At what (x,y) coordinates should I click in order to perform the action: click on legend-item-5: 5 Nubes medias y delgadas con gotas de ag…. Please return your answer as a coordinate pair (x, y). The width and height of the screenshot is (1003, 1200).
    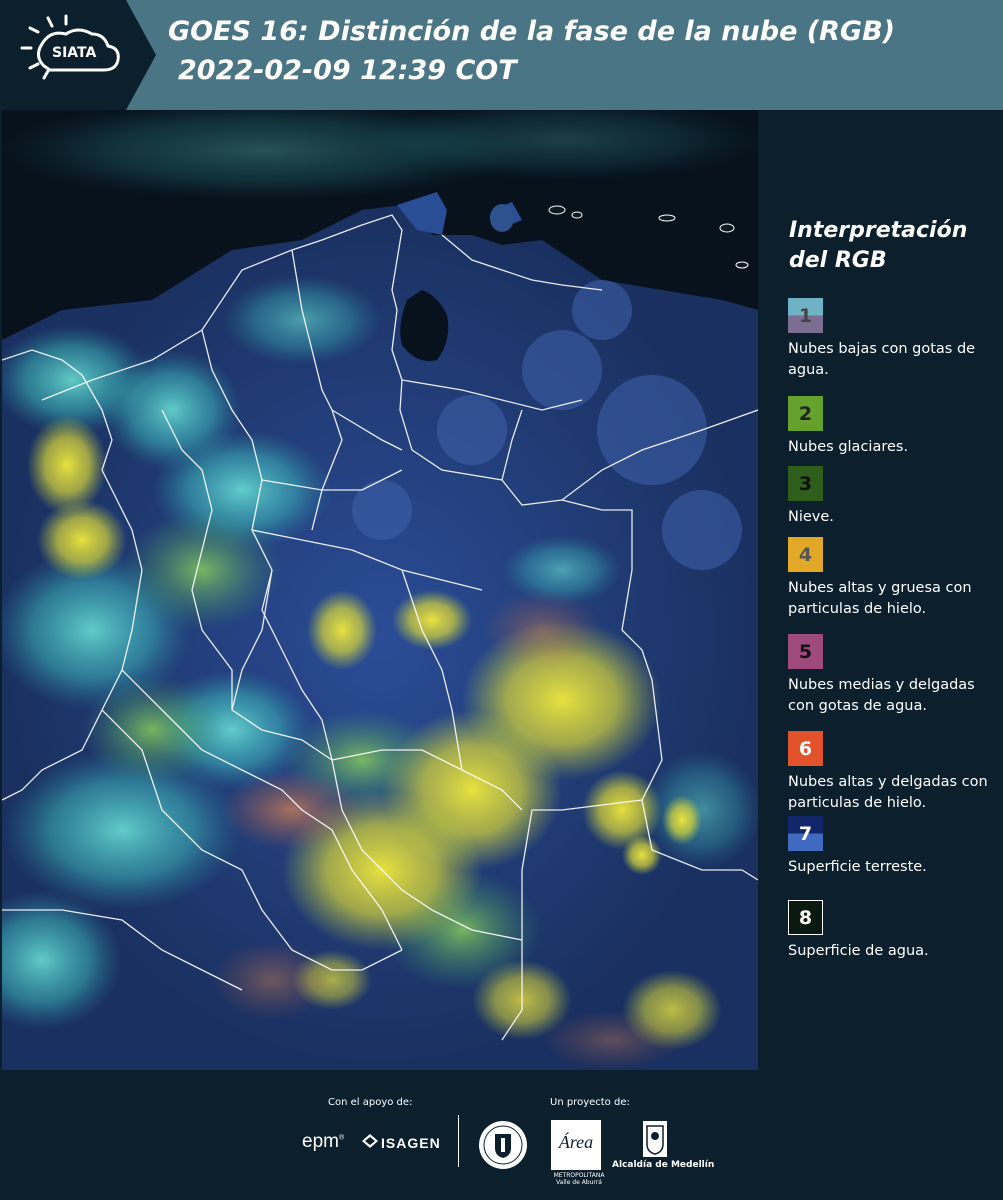
    Looking at the image, I should click on (894, 675).